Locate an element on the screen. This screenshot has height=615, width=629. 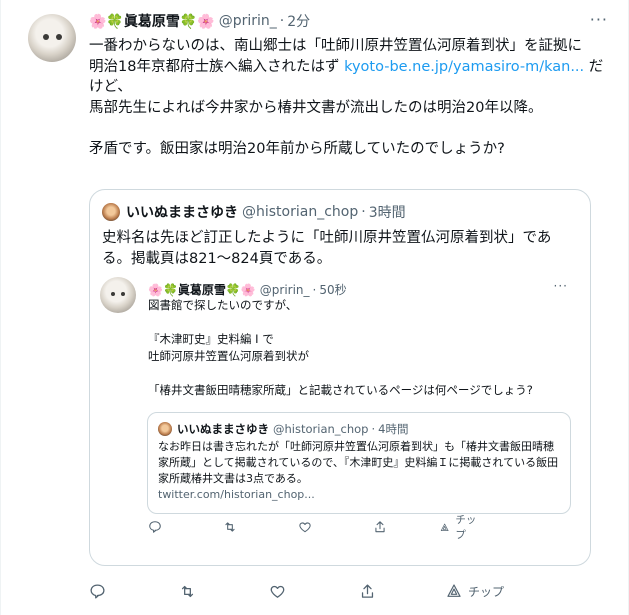
tweet-header: 🌸🍀眞葛原雪🍀🌸 @pririn_ · 2分 ··· is located at coordinates (348, 21).